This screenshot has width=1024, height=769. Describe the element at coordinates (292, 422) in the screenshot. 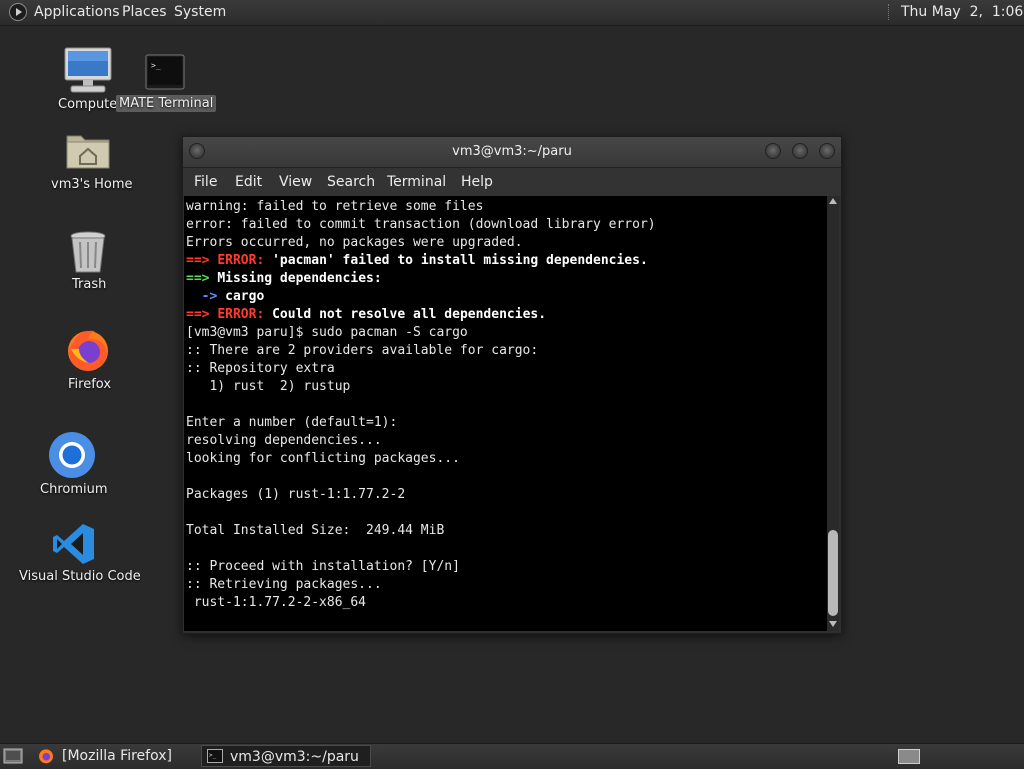

I see `terminal-text: Enter a number (default=1):` at that location.